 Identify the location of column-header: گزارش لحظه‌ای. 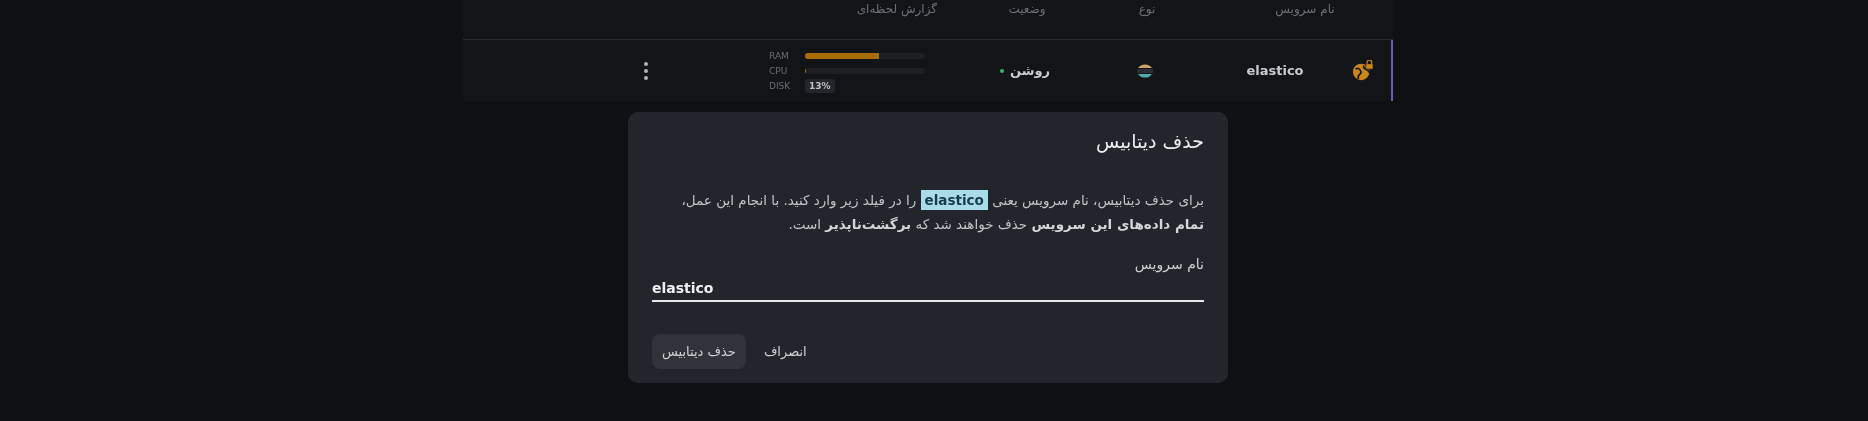
(897, 8).